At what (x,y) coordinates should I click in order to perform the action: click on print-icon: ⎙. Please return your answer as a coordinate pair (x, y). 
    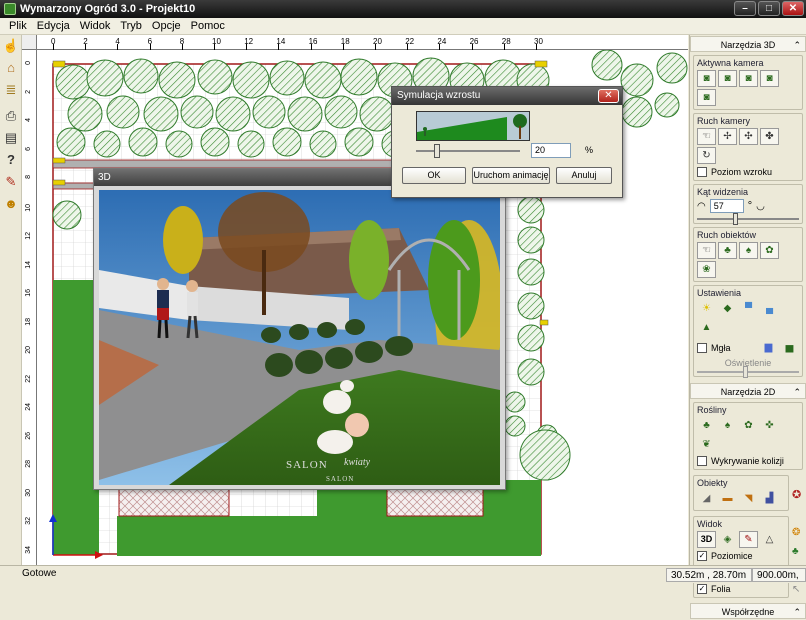
    Looking at the image, I should click on (11, 116).